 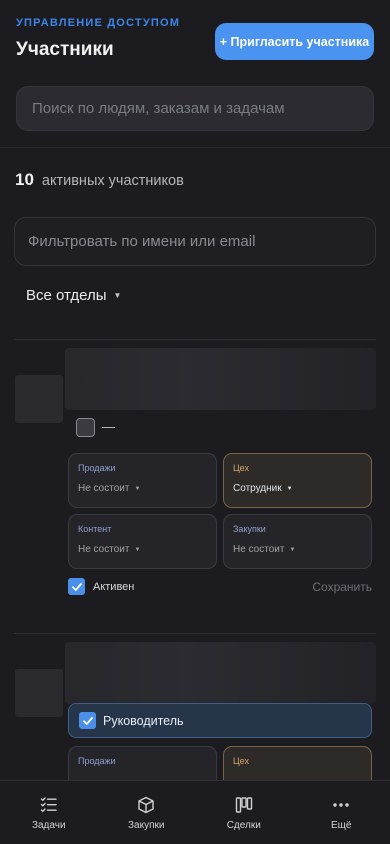 I want to click on tasks-icon, so click(x=48, y=805).